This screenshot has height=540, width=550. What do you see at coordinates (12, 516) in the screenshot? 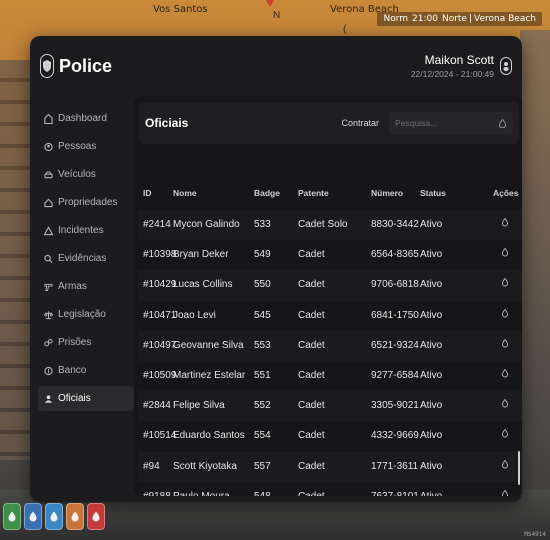
I see `shield-app-button` at bounding box center [12, 516].